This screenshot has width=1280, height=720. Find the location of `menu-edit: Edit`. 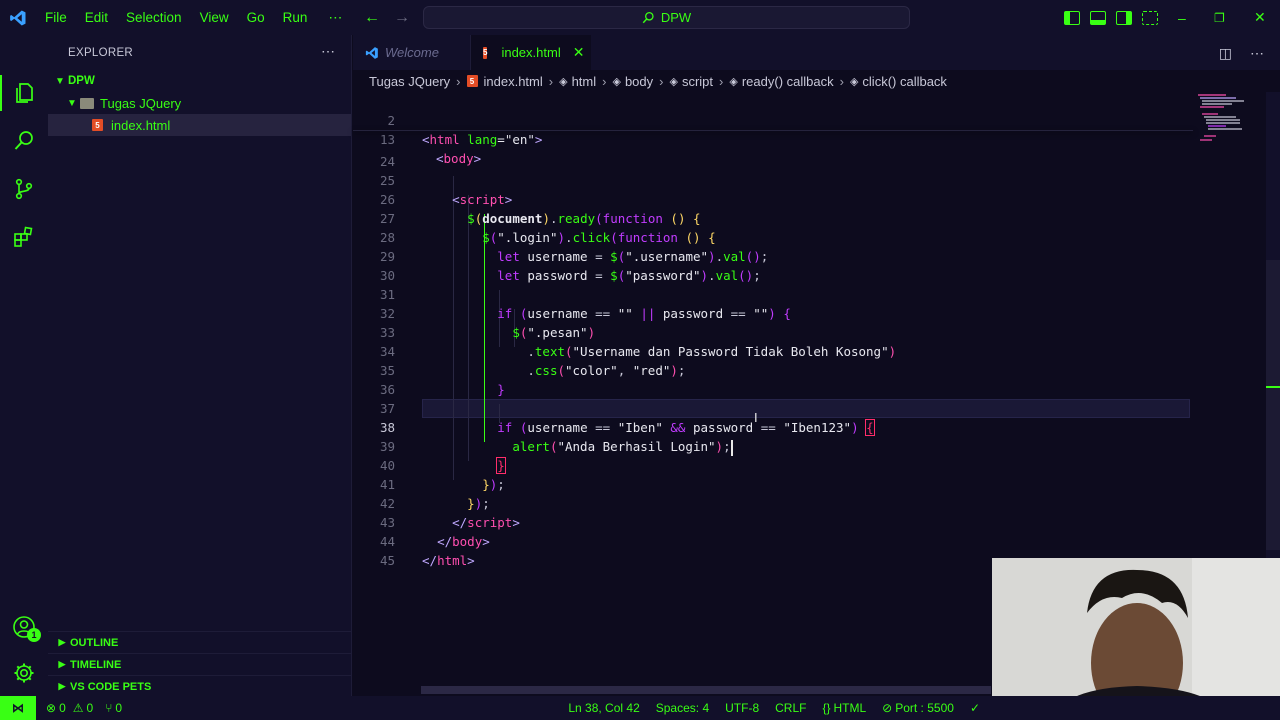

menu-edit: Edit is located at coordinates (96, 17).